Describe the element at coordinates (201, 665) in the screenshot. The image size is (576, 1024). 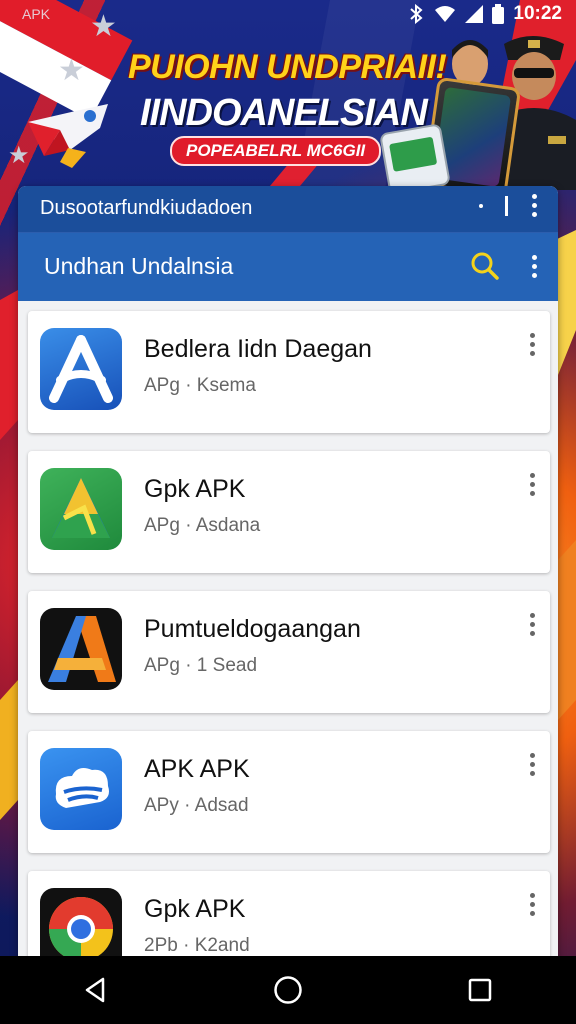
I see `item-meta: APg · 1 Sead` at that location.